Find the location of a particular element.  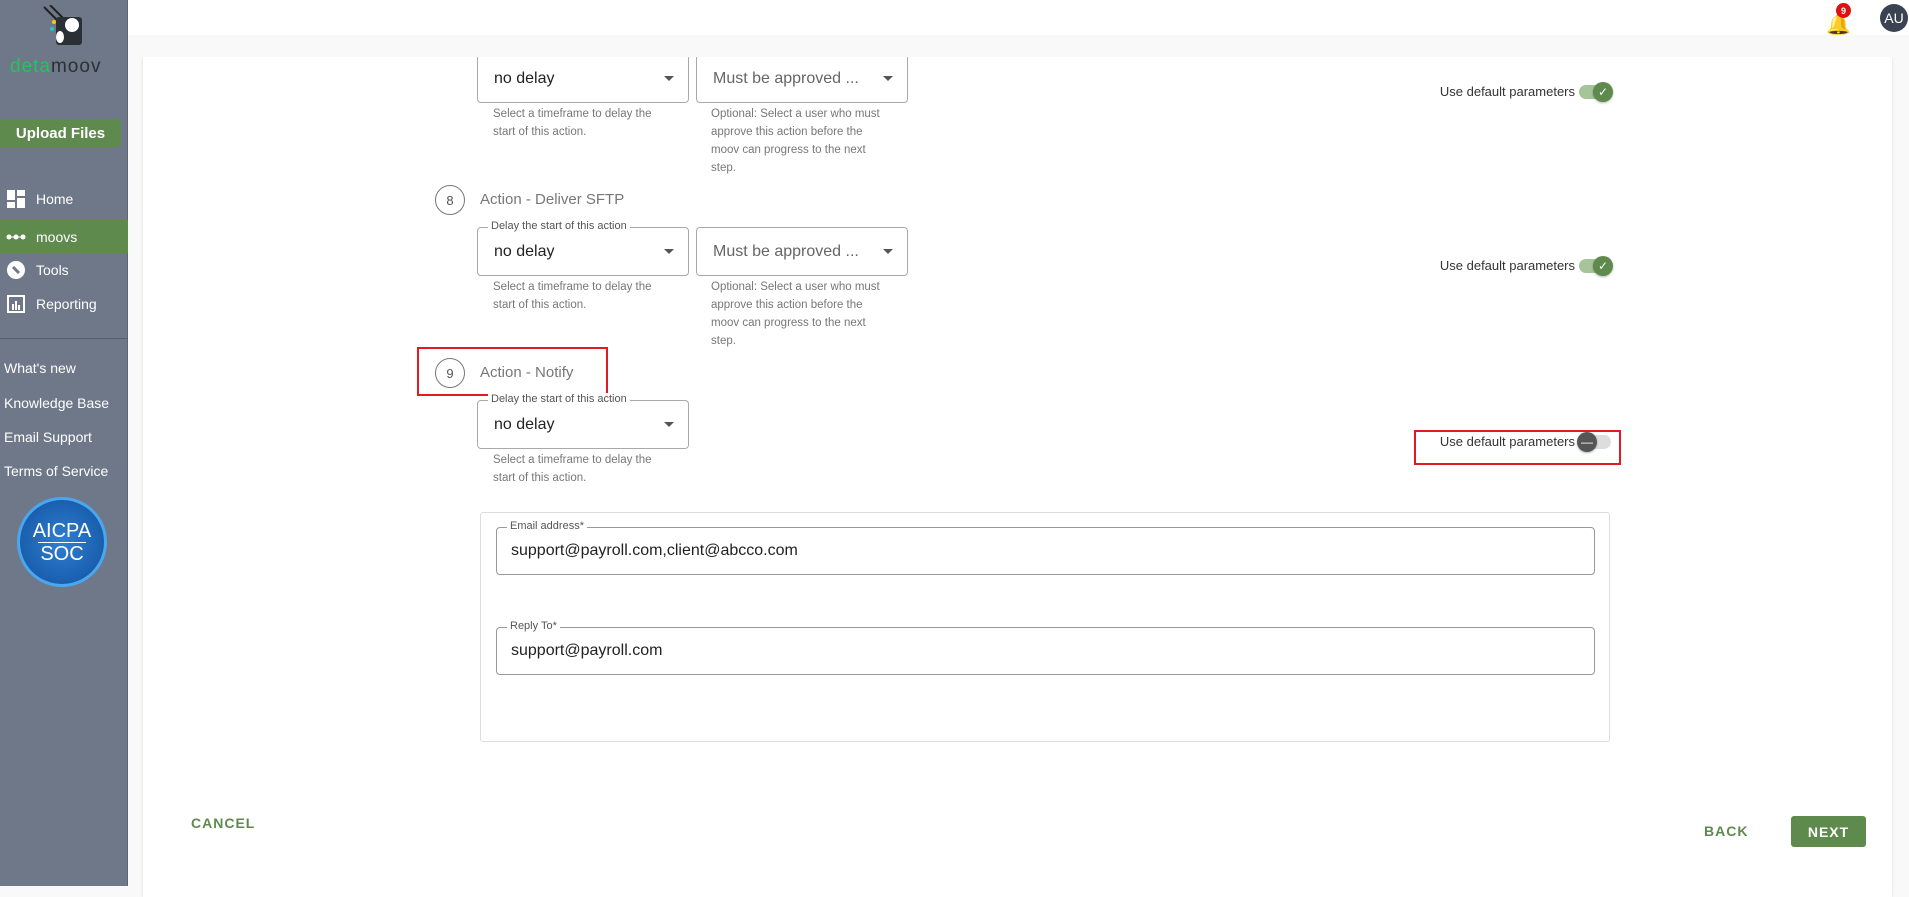

upload-files-button: Upload Files is located at coordinates (60, 133).